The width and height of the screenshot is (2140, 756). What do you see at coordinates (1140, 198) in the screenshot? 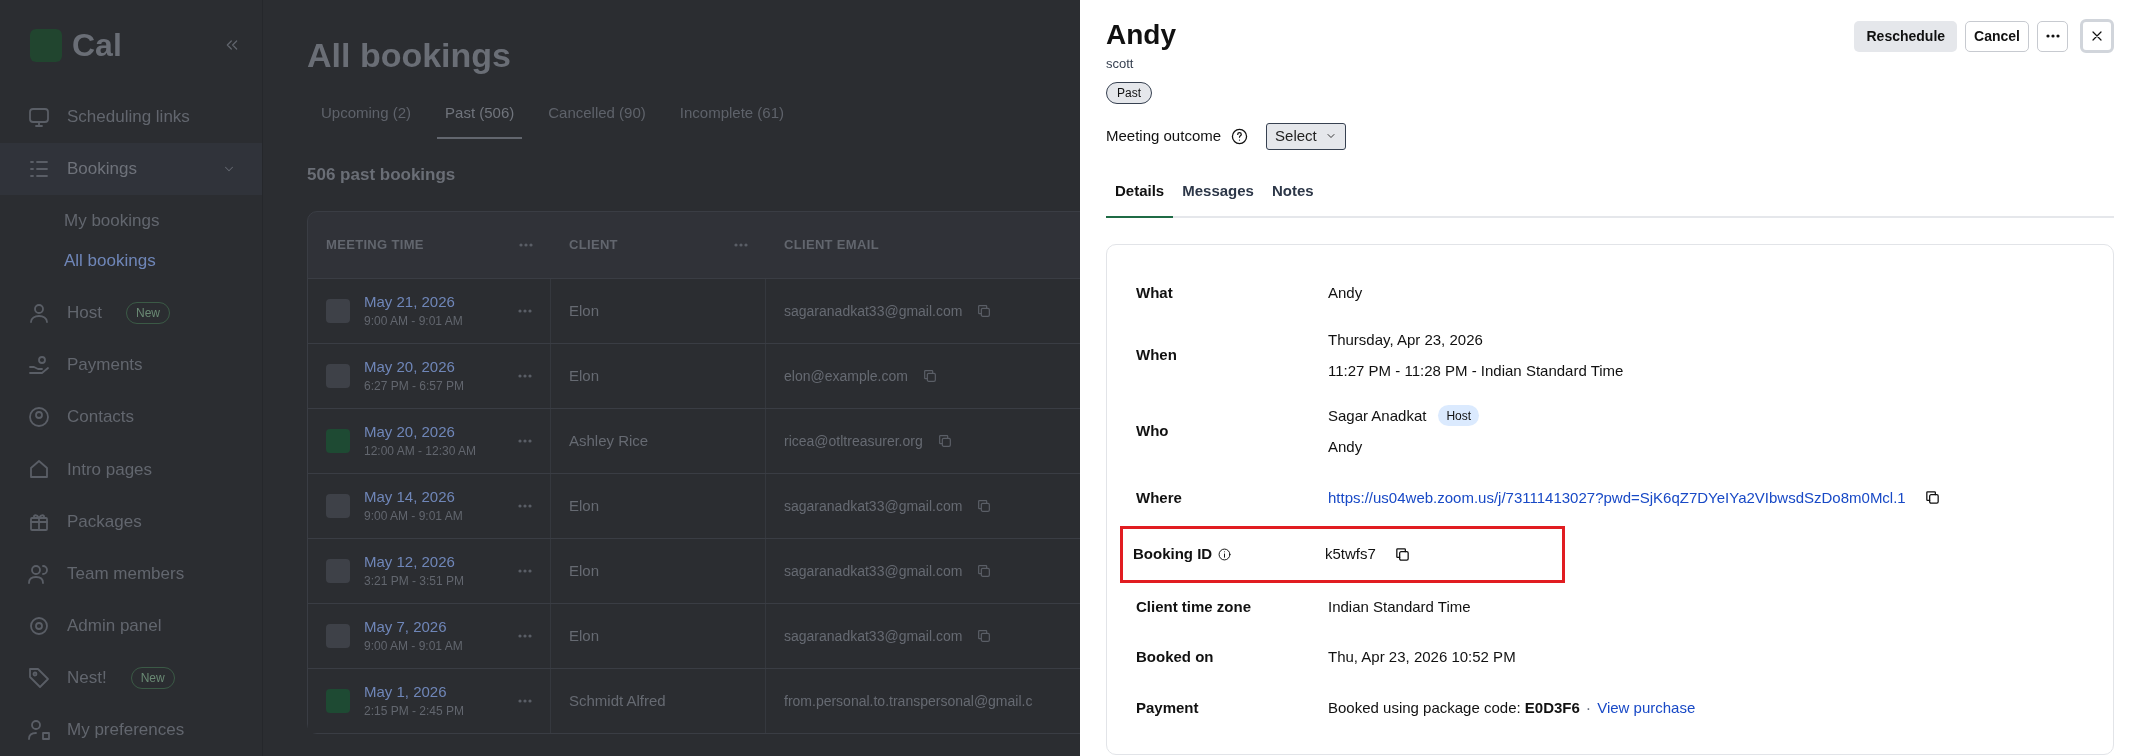
I see `panel-tab: Details` at bounding box center [1140, 198].